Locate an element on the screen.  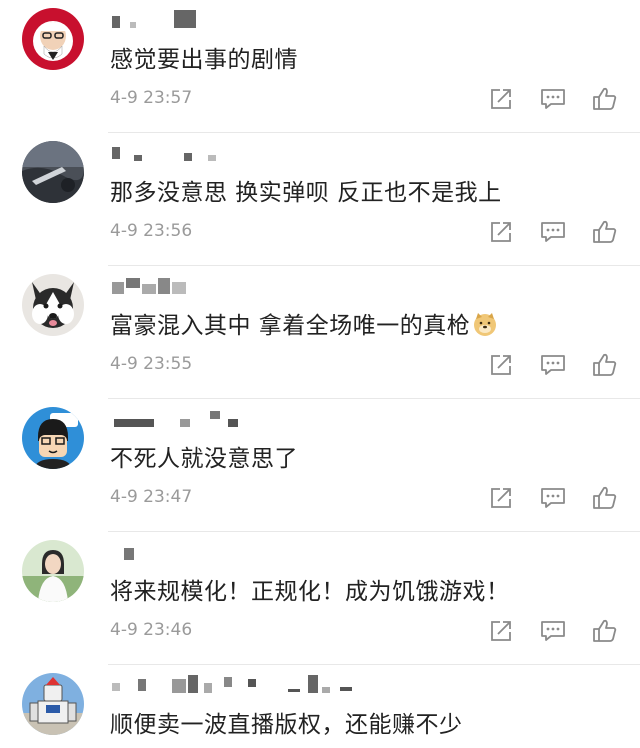
doge-emoji is located at coordinates (485, 327).